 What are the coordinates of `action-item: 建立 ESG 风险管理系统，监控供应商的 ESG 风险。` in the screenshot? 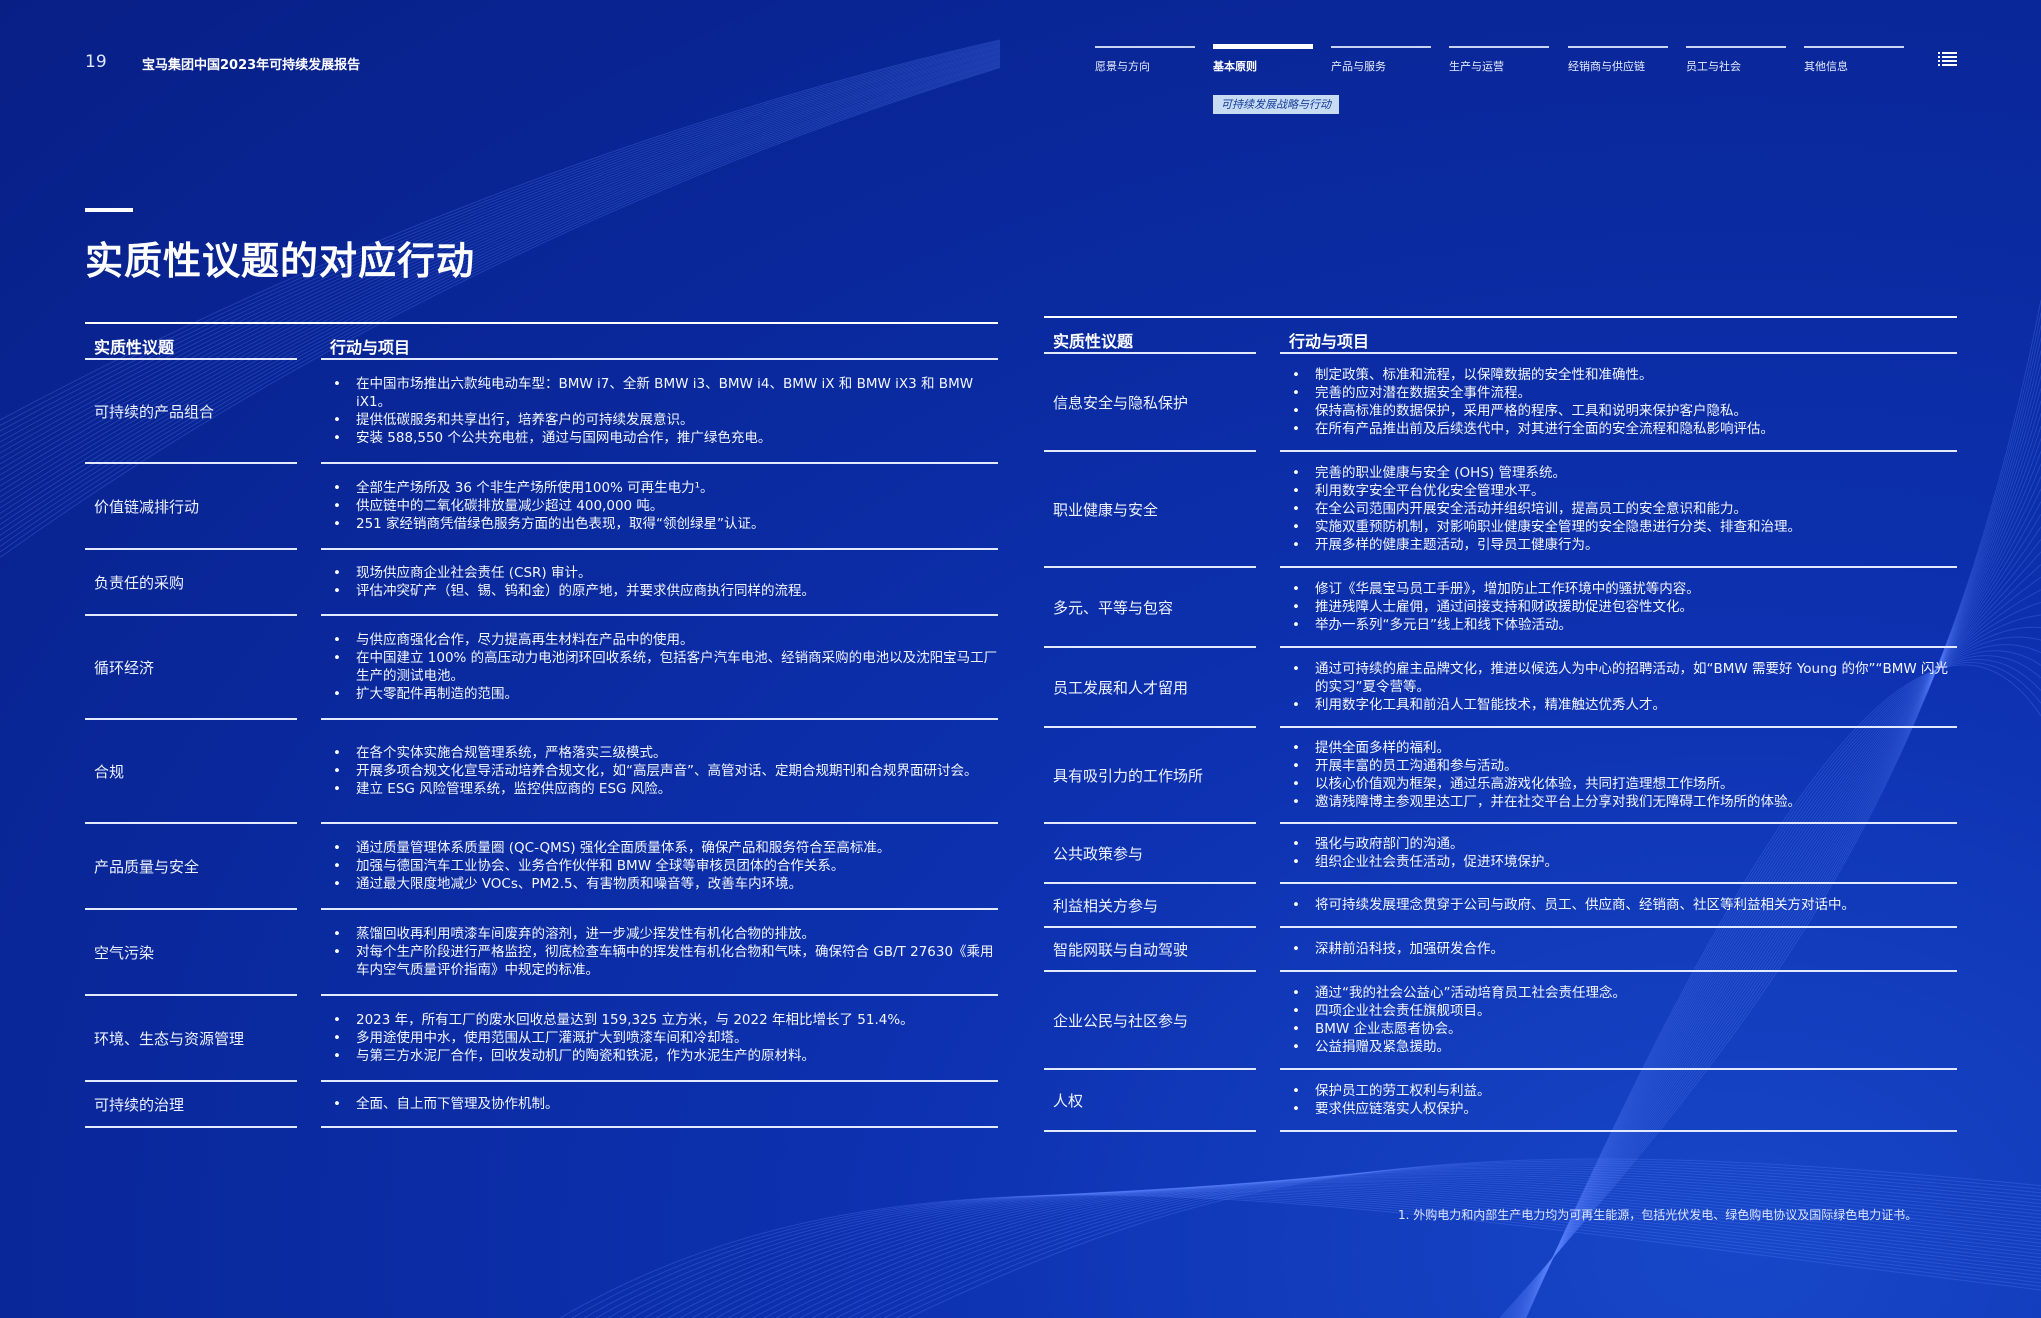 It's located at (665, 789).